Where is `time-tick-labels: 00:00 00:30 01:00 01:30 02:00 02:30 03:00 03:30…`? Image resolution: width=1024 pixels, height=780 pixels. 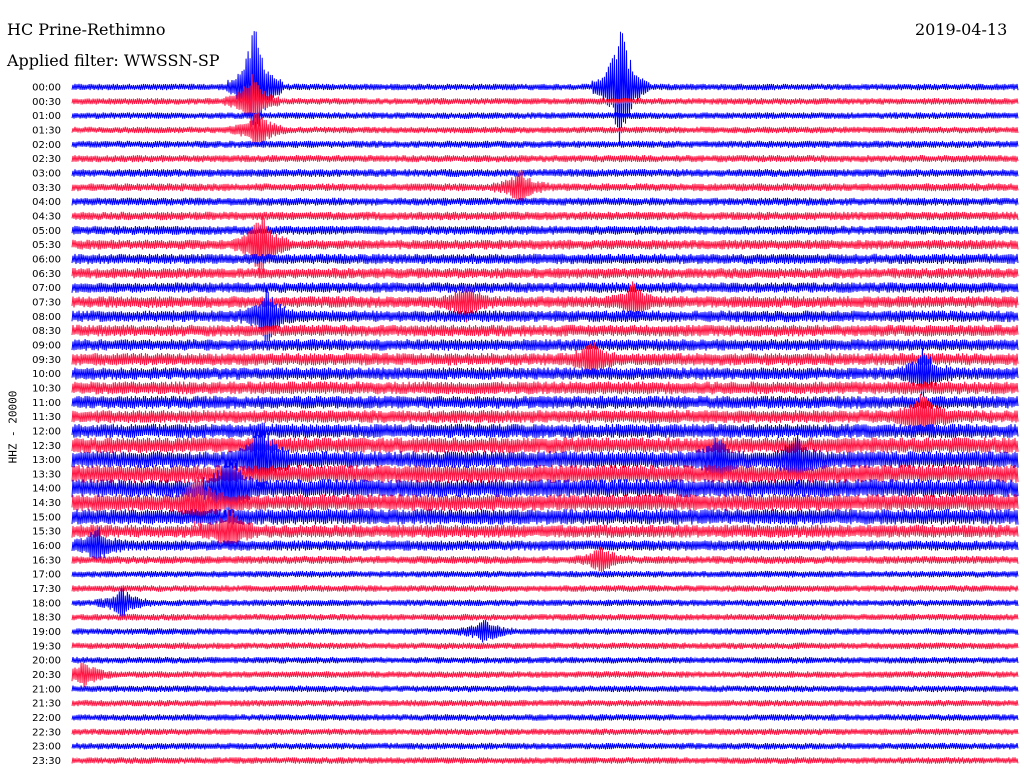 time-tick-labels: 00:00 00:30 01:00 01:30 02:00 02:30 03:00 03:30… is located at coordinates (46, 425).